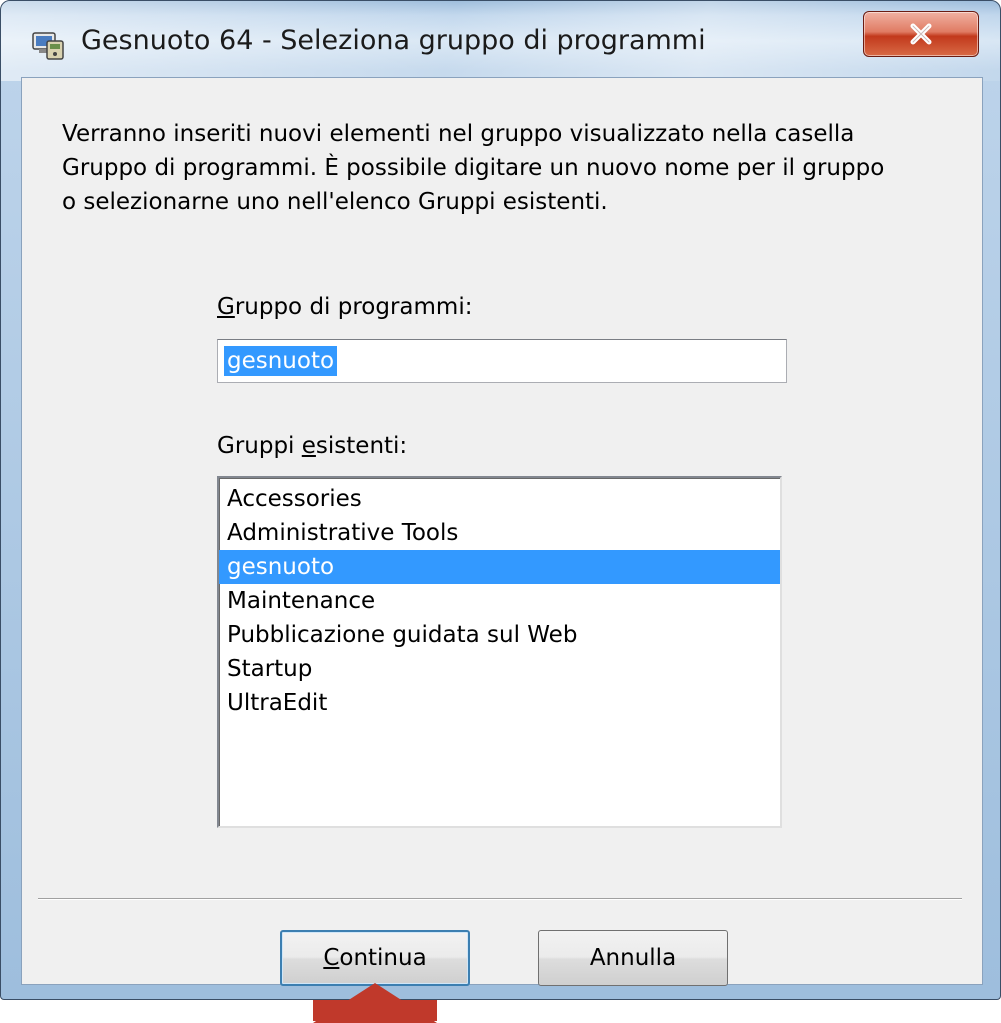 This screenshot has width=1001, height=1023. I want to click on close-button, so click(921, 34).